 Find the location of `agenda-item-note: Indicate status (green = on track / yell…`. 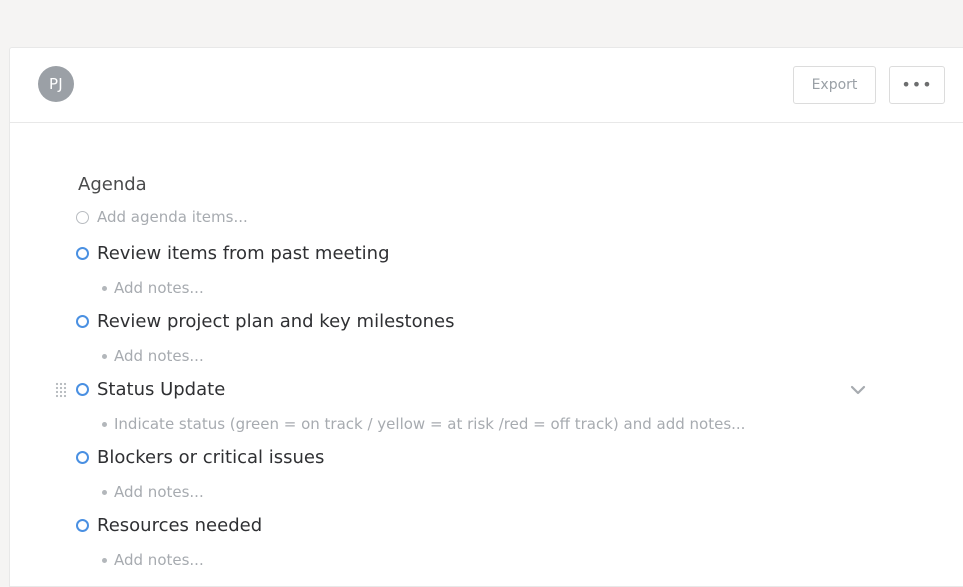

agenda-item-note: Indicate status (green = on track / yell… is located at coordinates (423, 424).